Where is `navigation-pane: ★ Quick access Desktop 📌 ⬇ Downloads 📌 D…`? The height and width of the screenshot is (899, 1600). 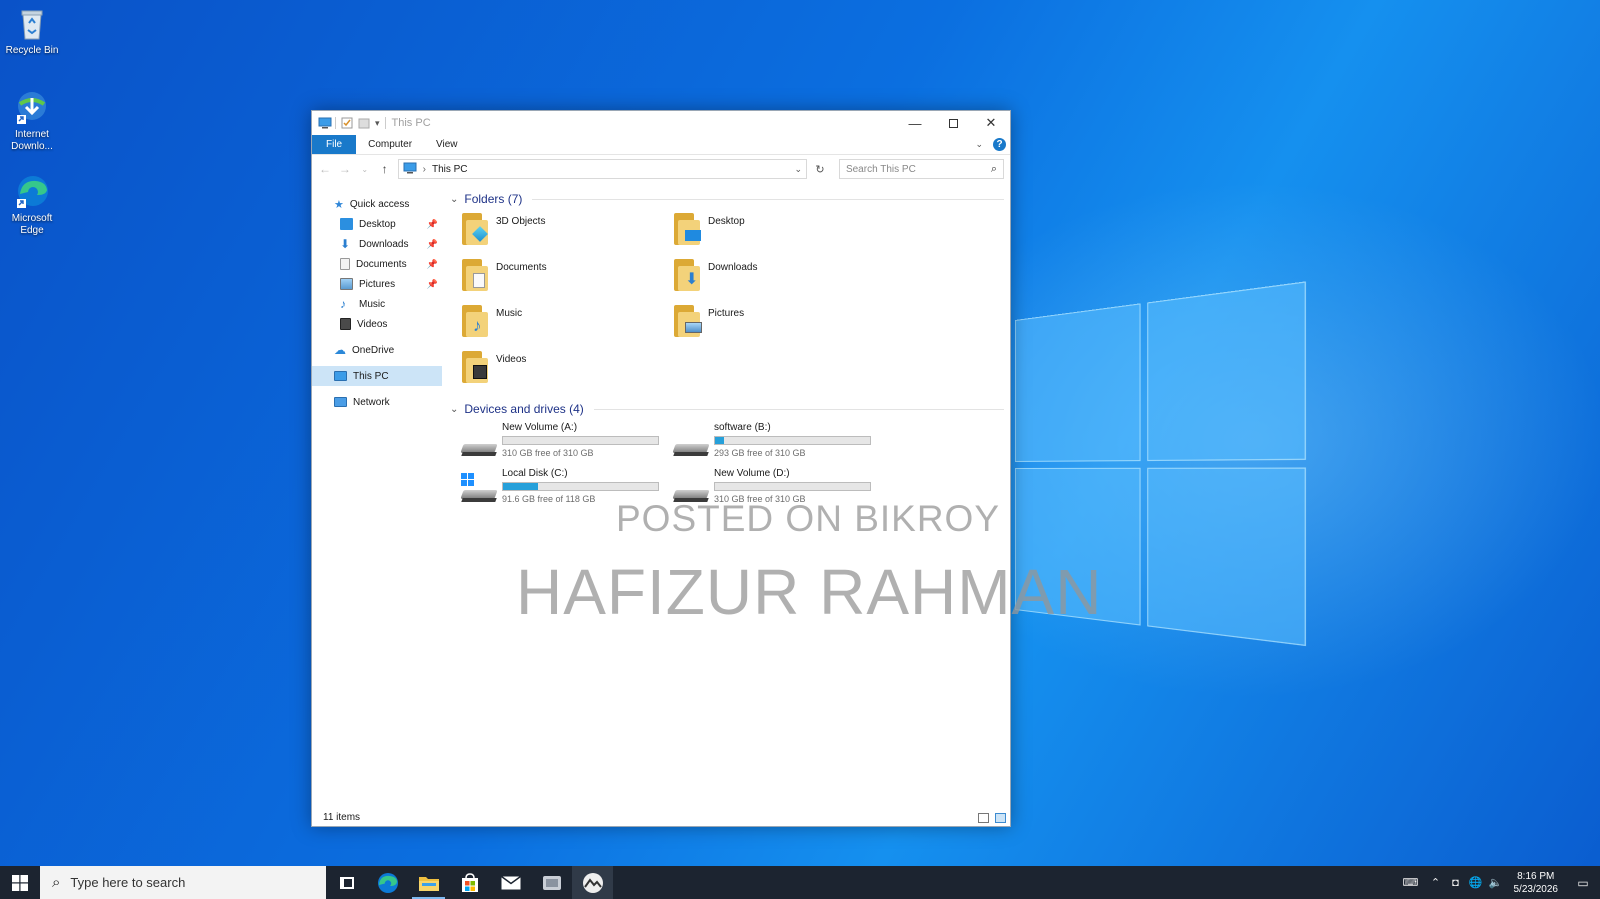
navigation-pane: ★ Quick access Desktop 📌 ⬇ Downloads 📌 D… is located at coordinates (377, 496).